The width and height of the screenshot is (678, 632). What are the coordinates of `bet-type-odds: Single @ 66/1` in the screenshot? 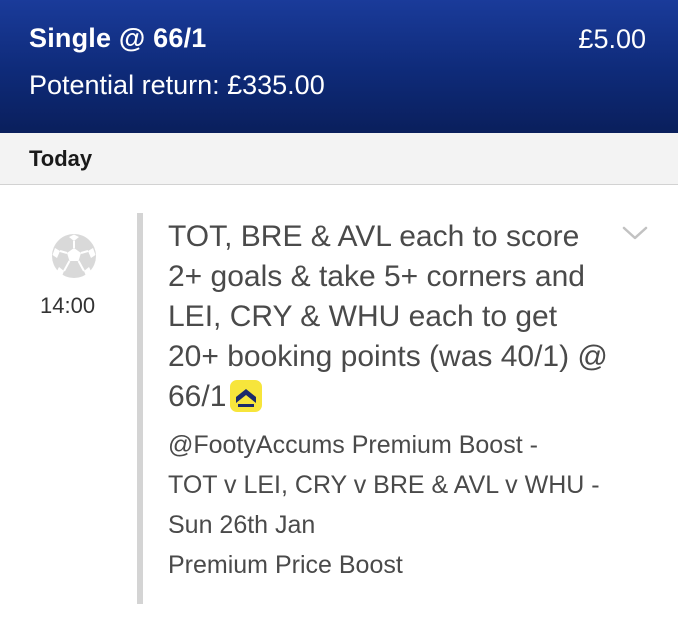 It's located at (118, 38).